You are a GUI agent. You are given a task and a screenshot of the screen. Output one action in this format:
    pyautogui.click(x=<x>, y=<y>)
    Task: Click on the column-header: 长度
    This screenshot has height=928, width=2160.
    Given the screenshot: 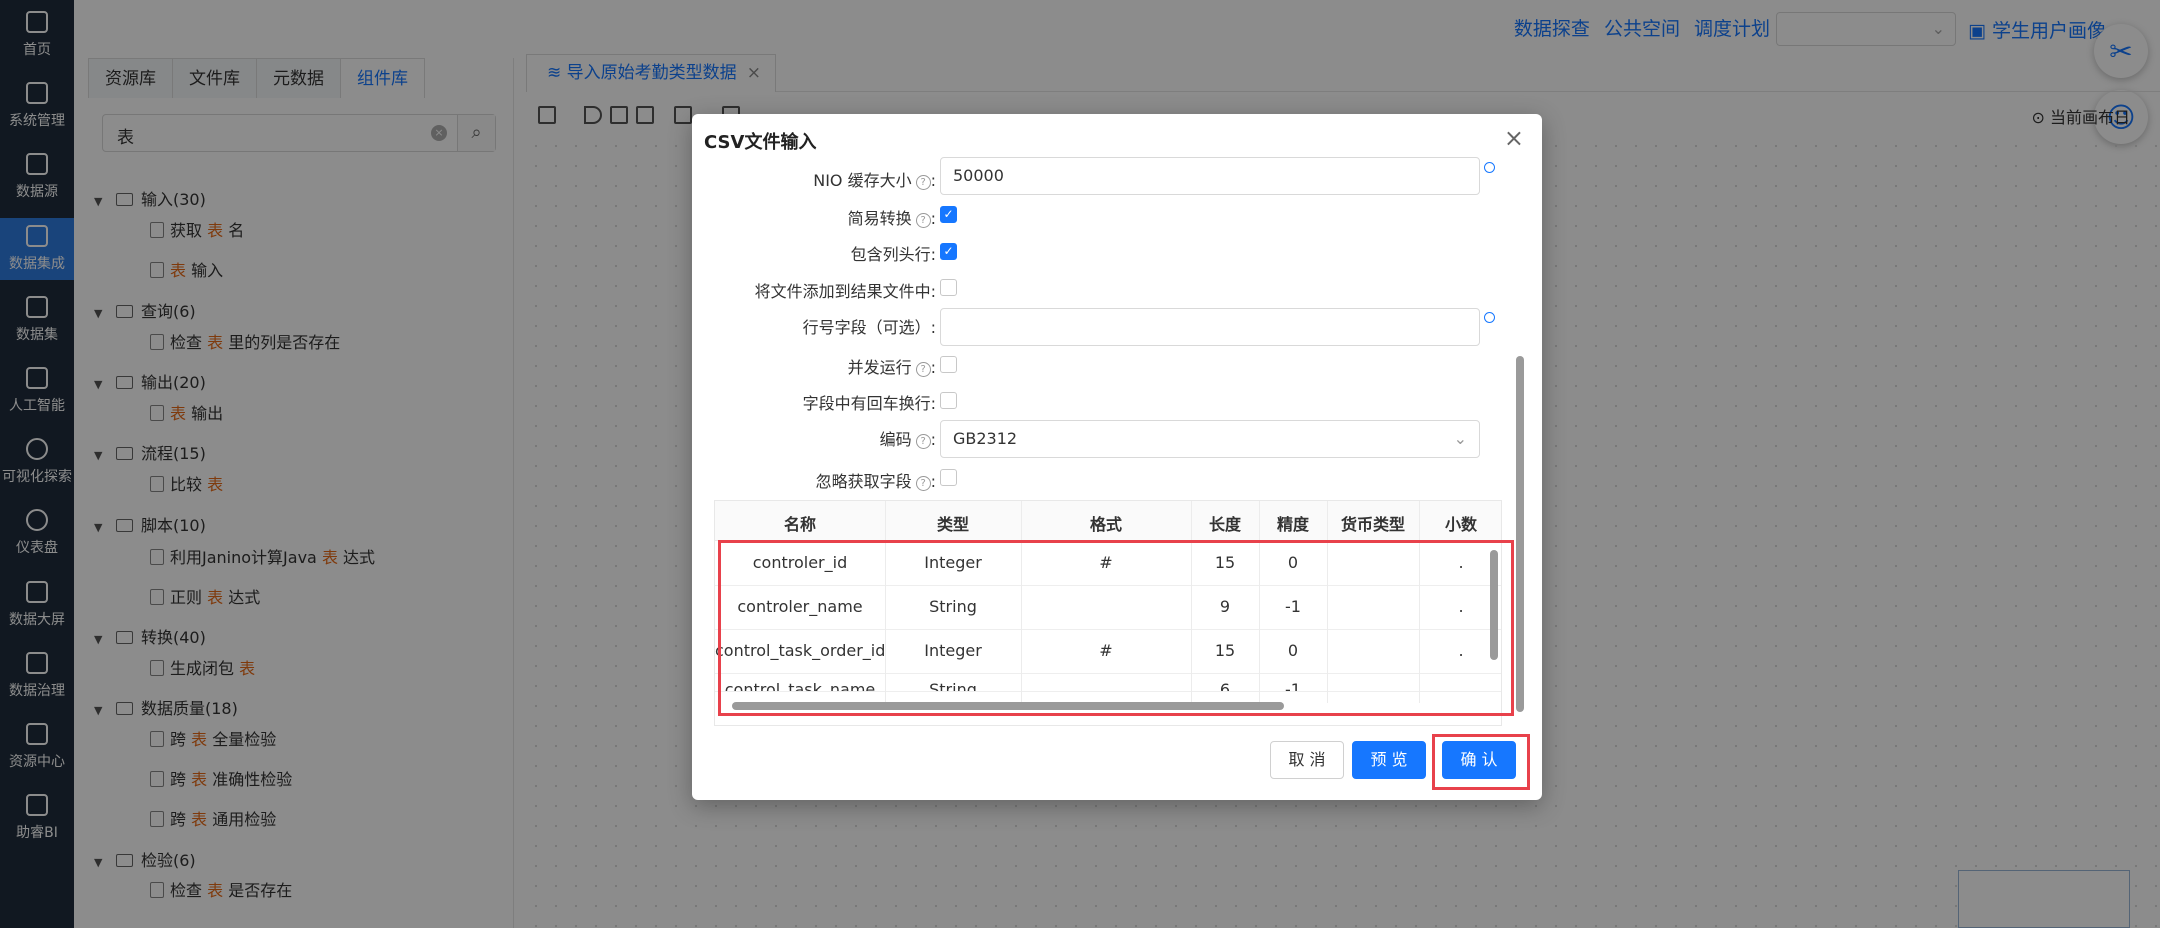 What is the action you would take?
    pyautogui.click(x=1225, y=523)
    